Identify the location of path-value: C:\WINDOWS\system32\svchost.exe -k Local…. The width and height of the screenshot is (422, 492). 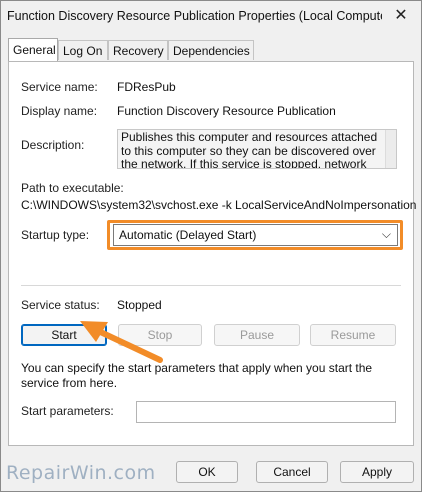
(219, 205).